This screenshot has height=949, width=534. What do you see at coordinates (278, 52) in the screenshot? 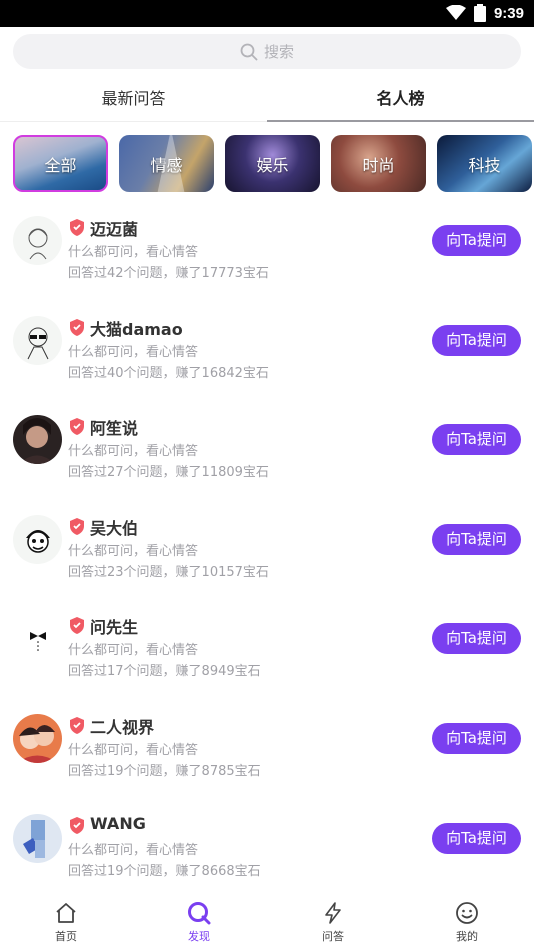
I see `search-placeholder: 搜索` at bounding box center [278, 52].